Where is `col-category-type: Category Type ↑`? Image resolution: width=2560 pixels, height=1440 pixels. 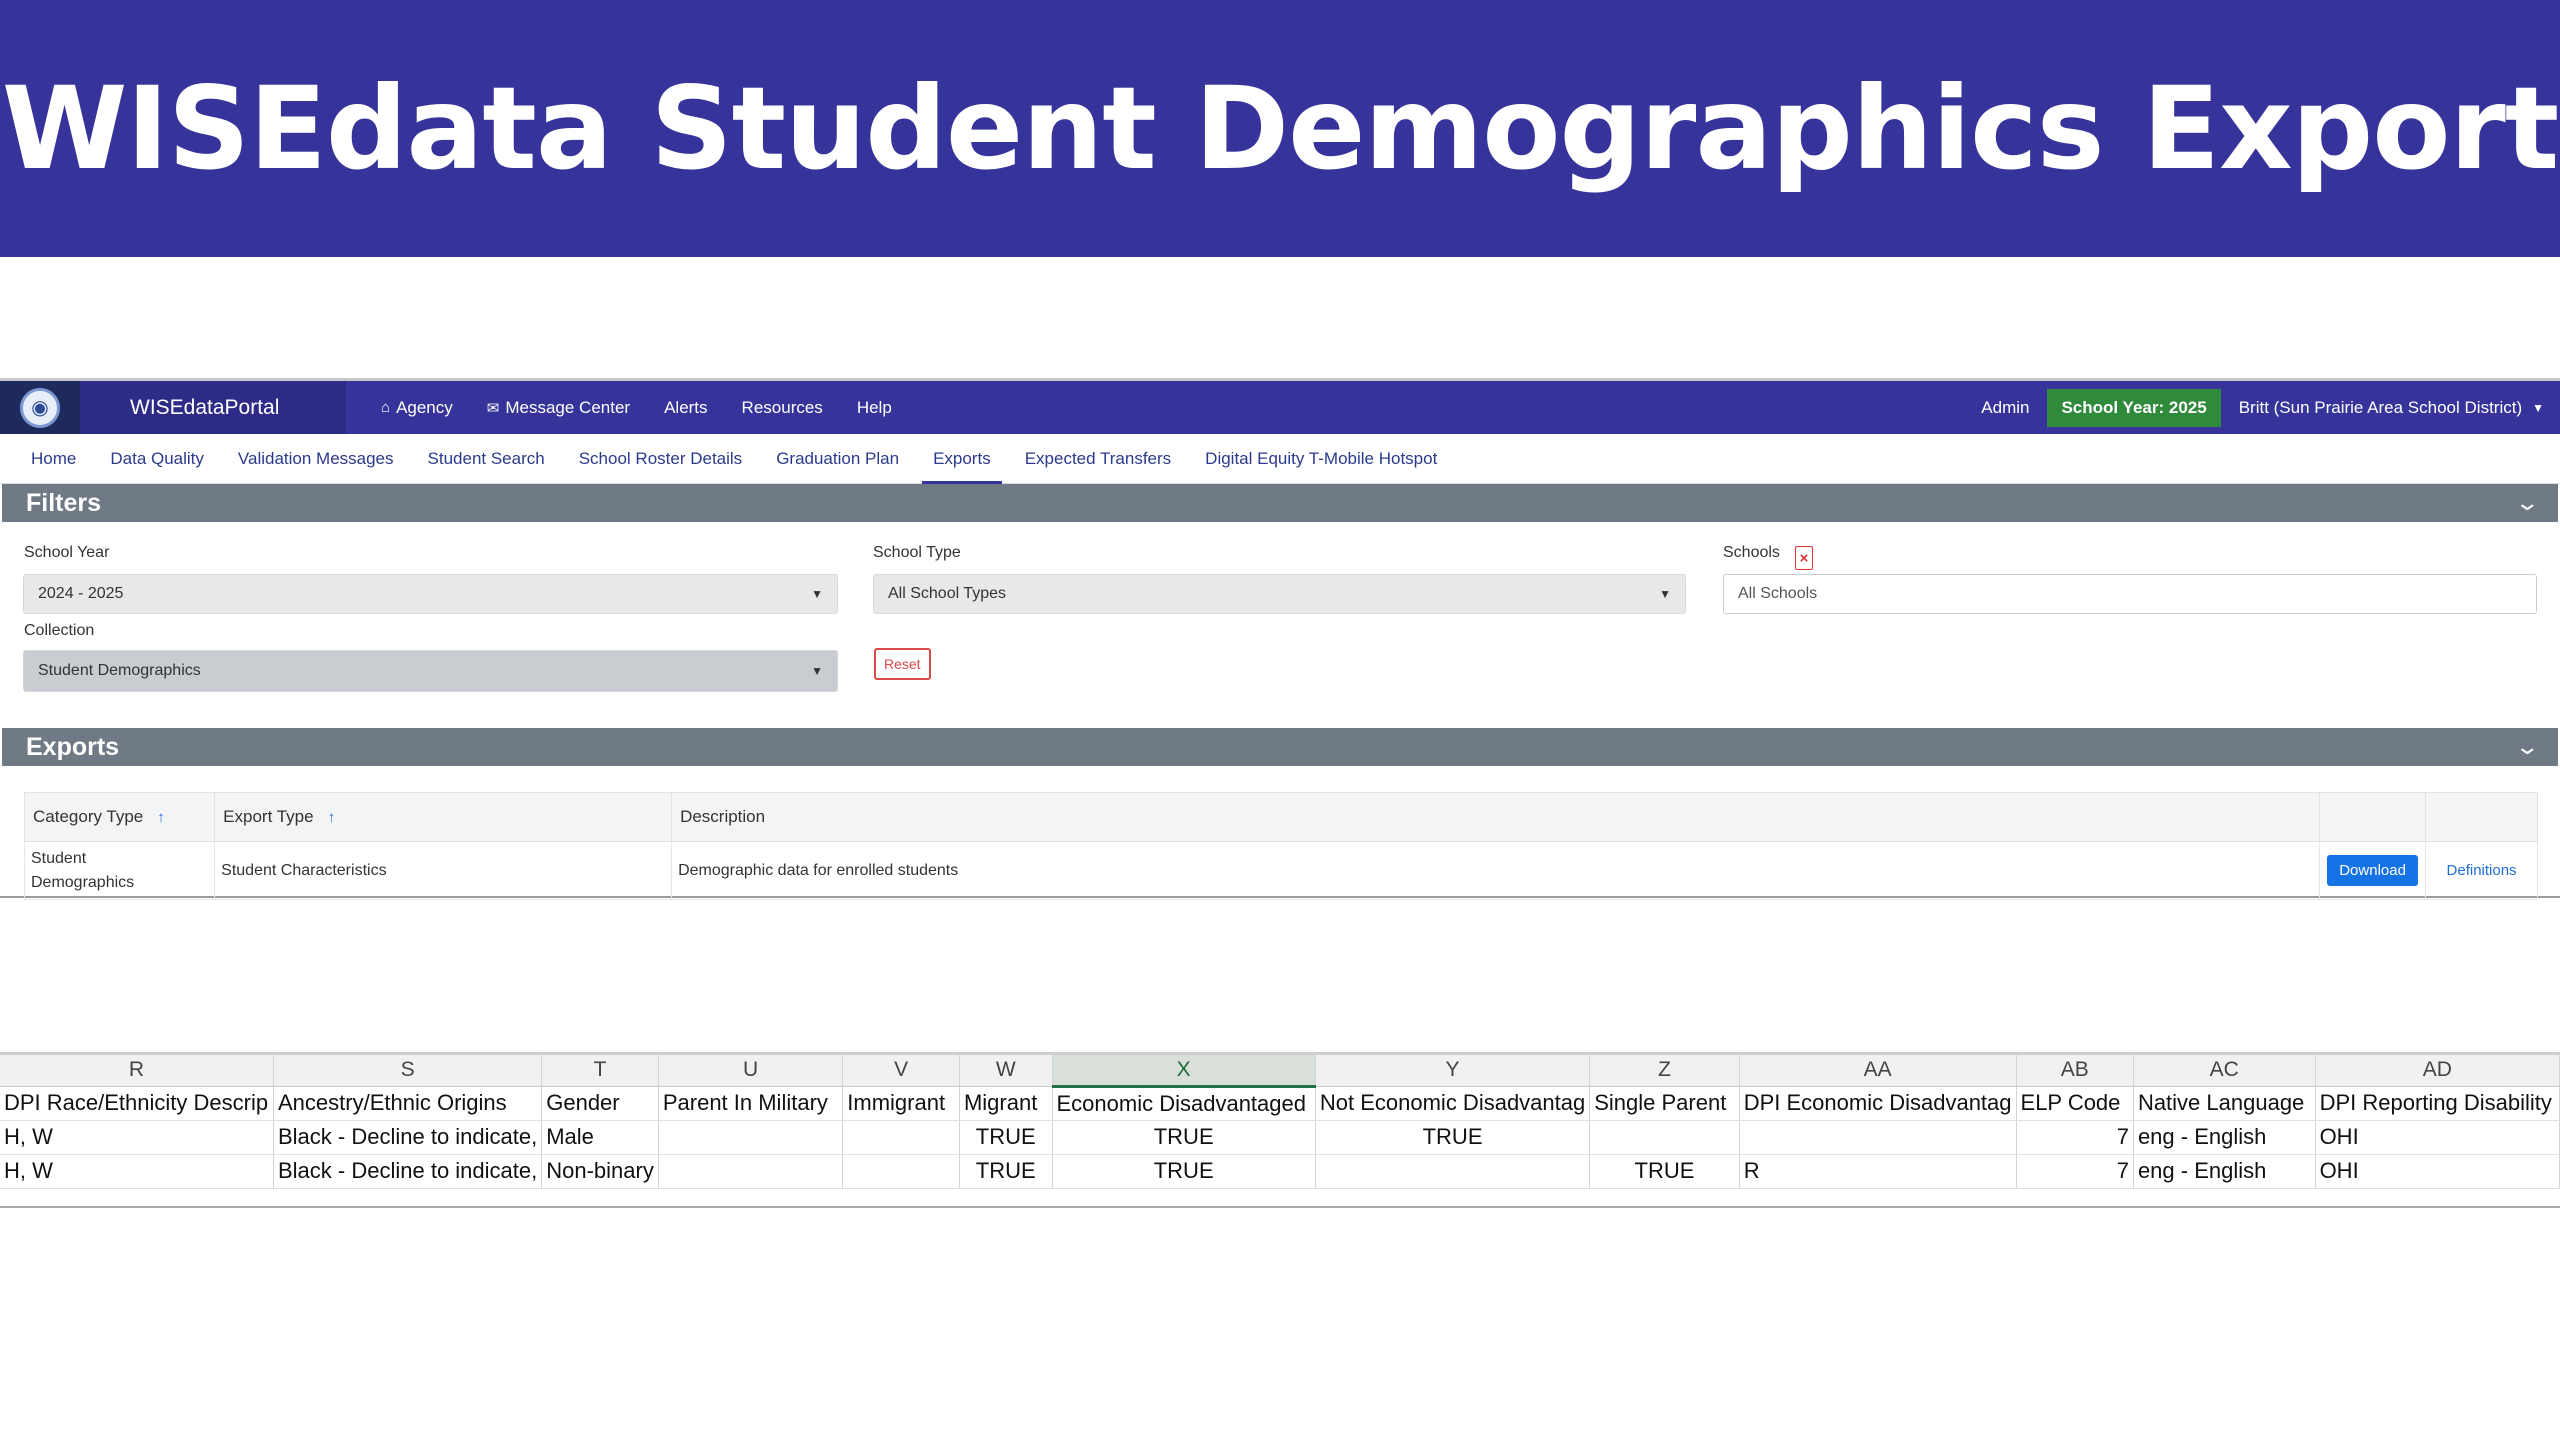
col-category-type: Category Type ↑ is located at coordinates (119, 817).